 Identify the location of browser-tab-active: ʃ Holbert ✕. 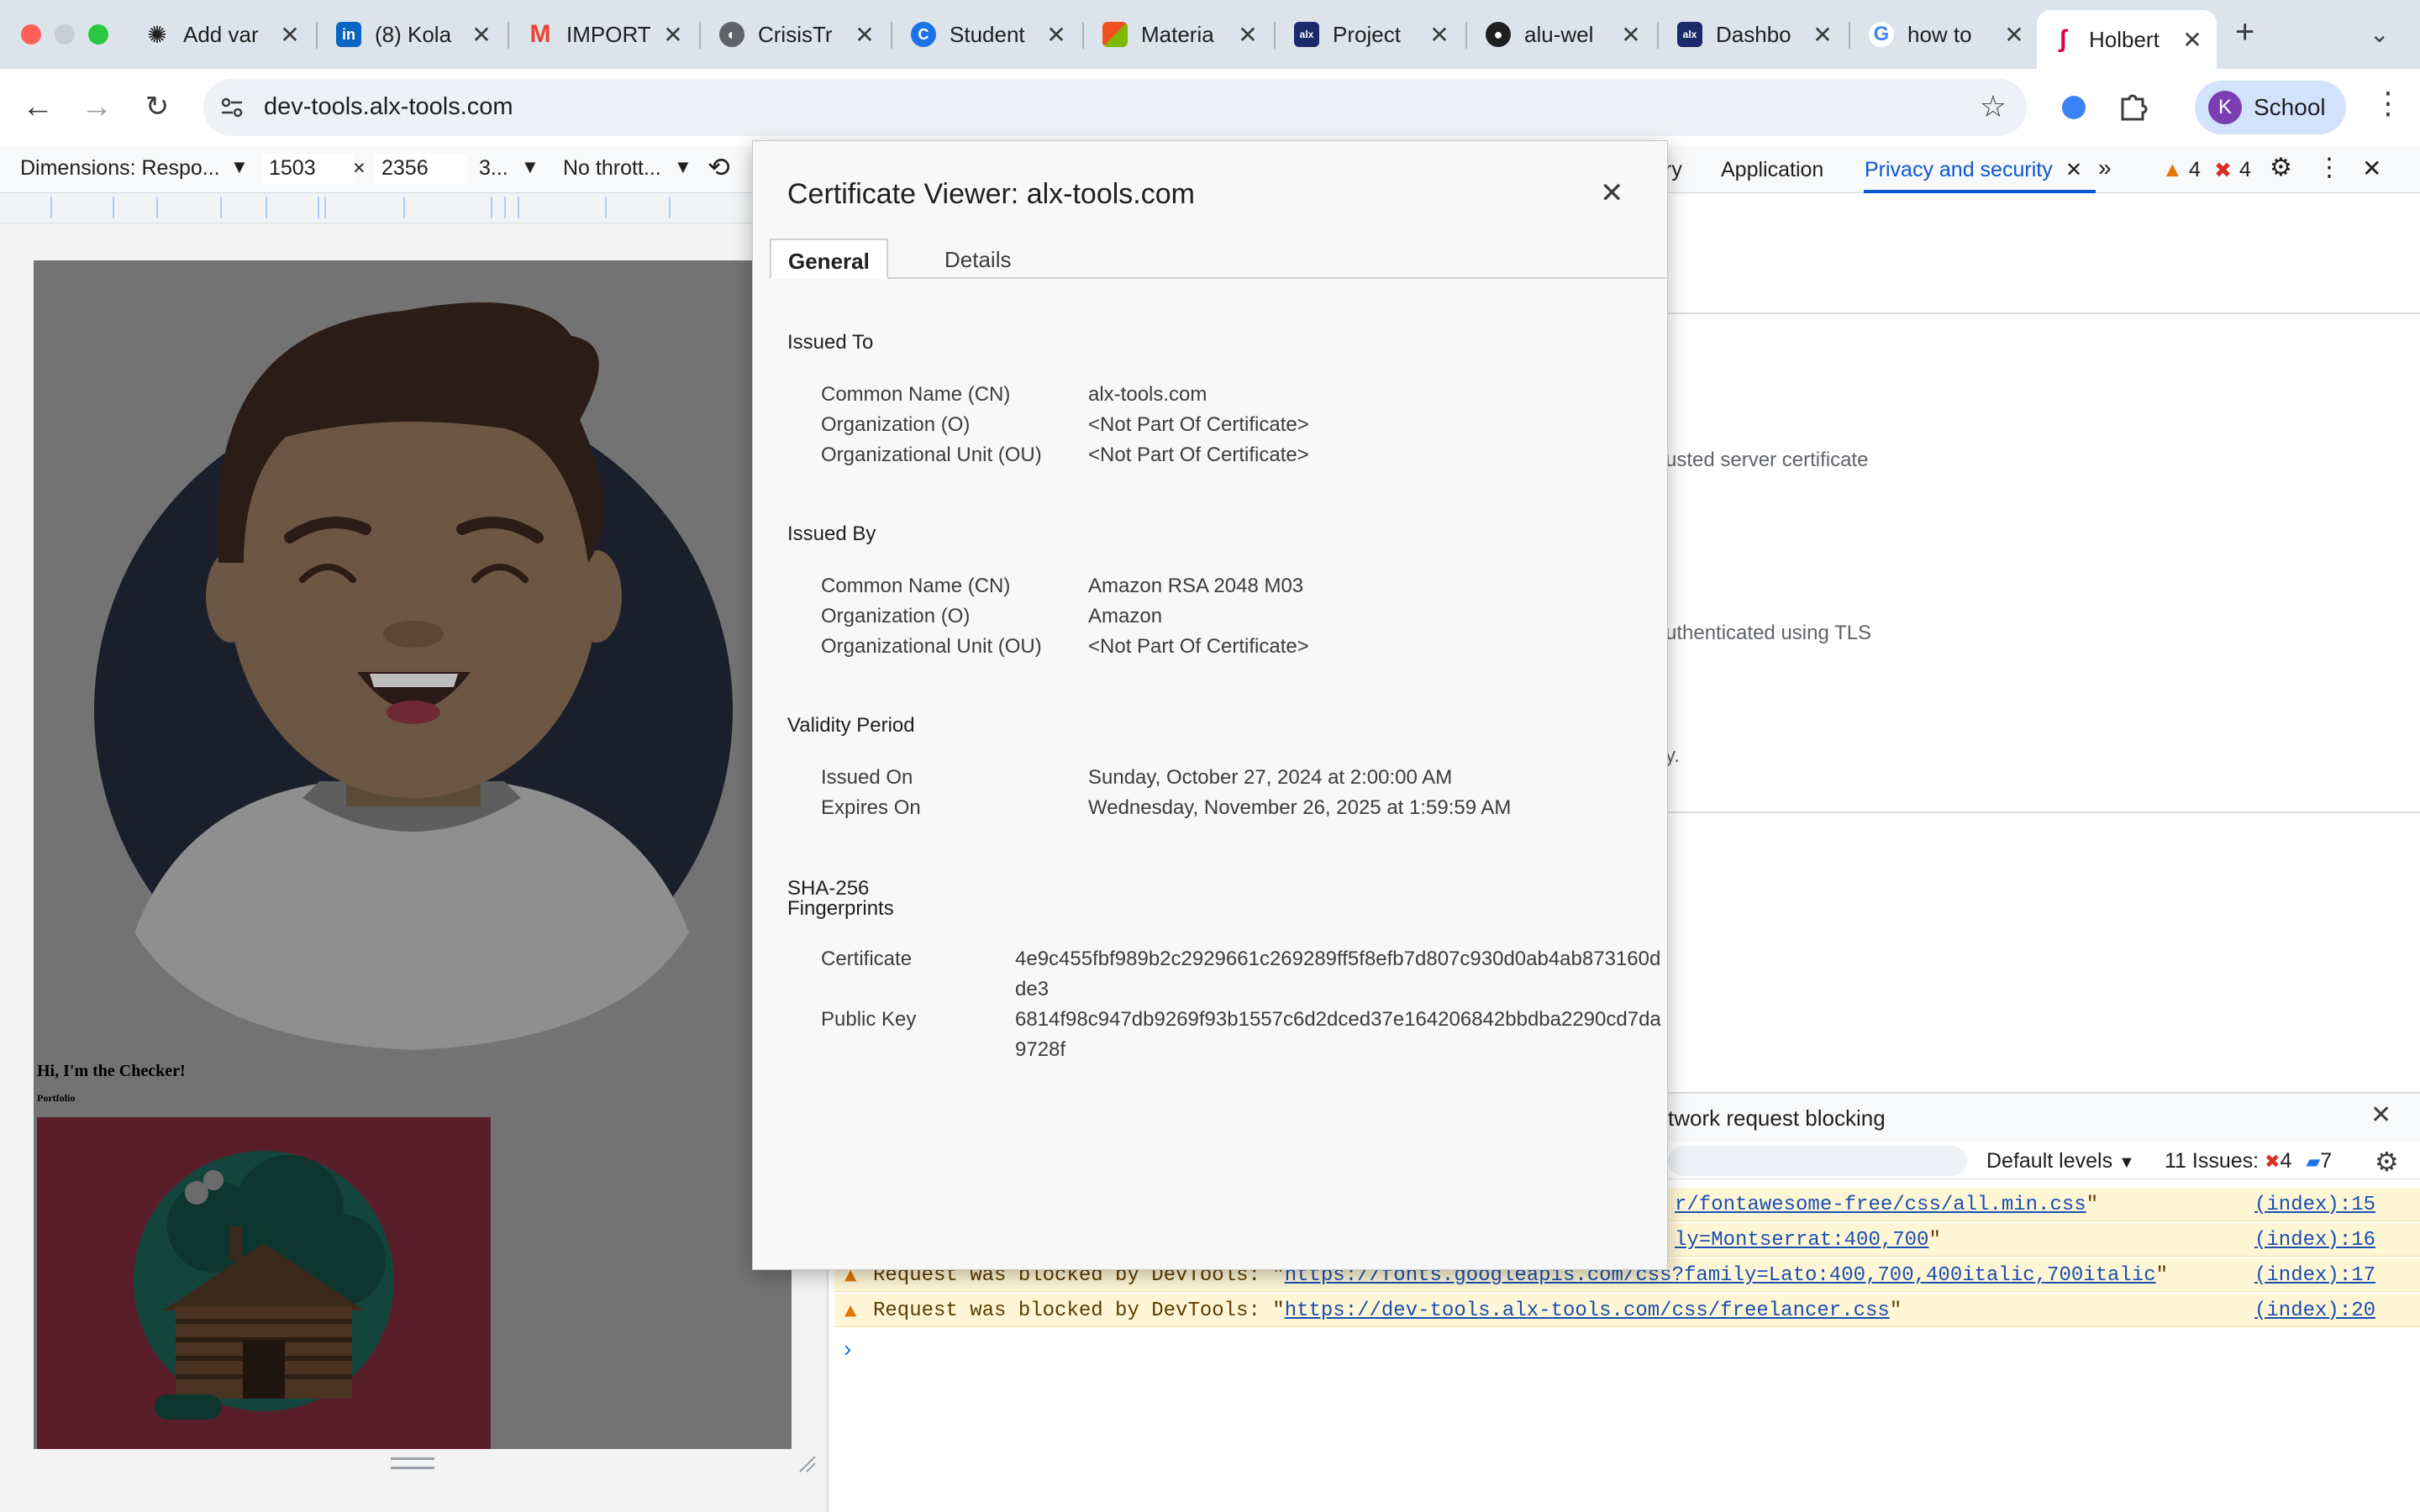
(2127, 39).